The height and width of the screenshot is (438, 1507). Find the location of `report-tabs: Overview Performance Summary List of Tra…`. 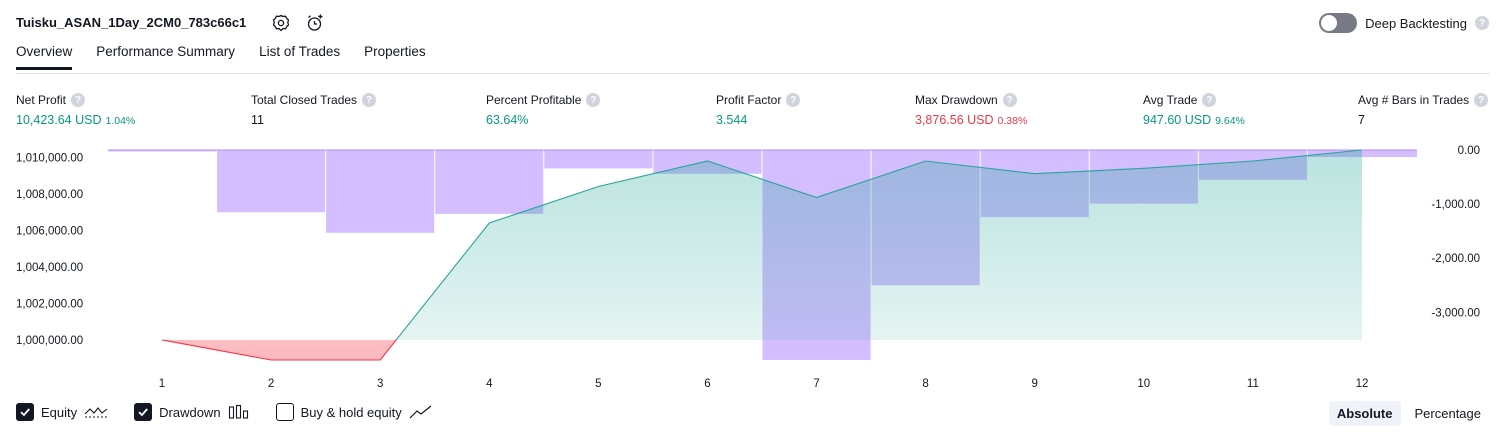

report-tabs: Overview Performance Summary List of Tra… is located at coordinates (221, 57).